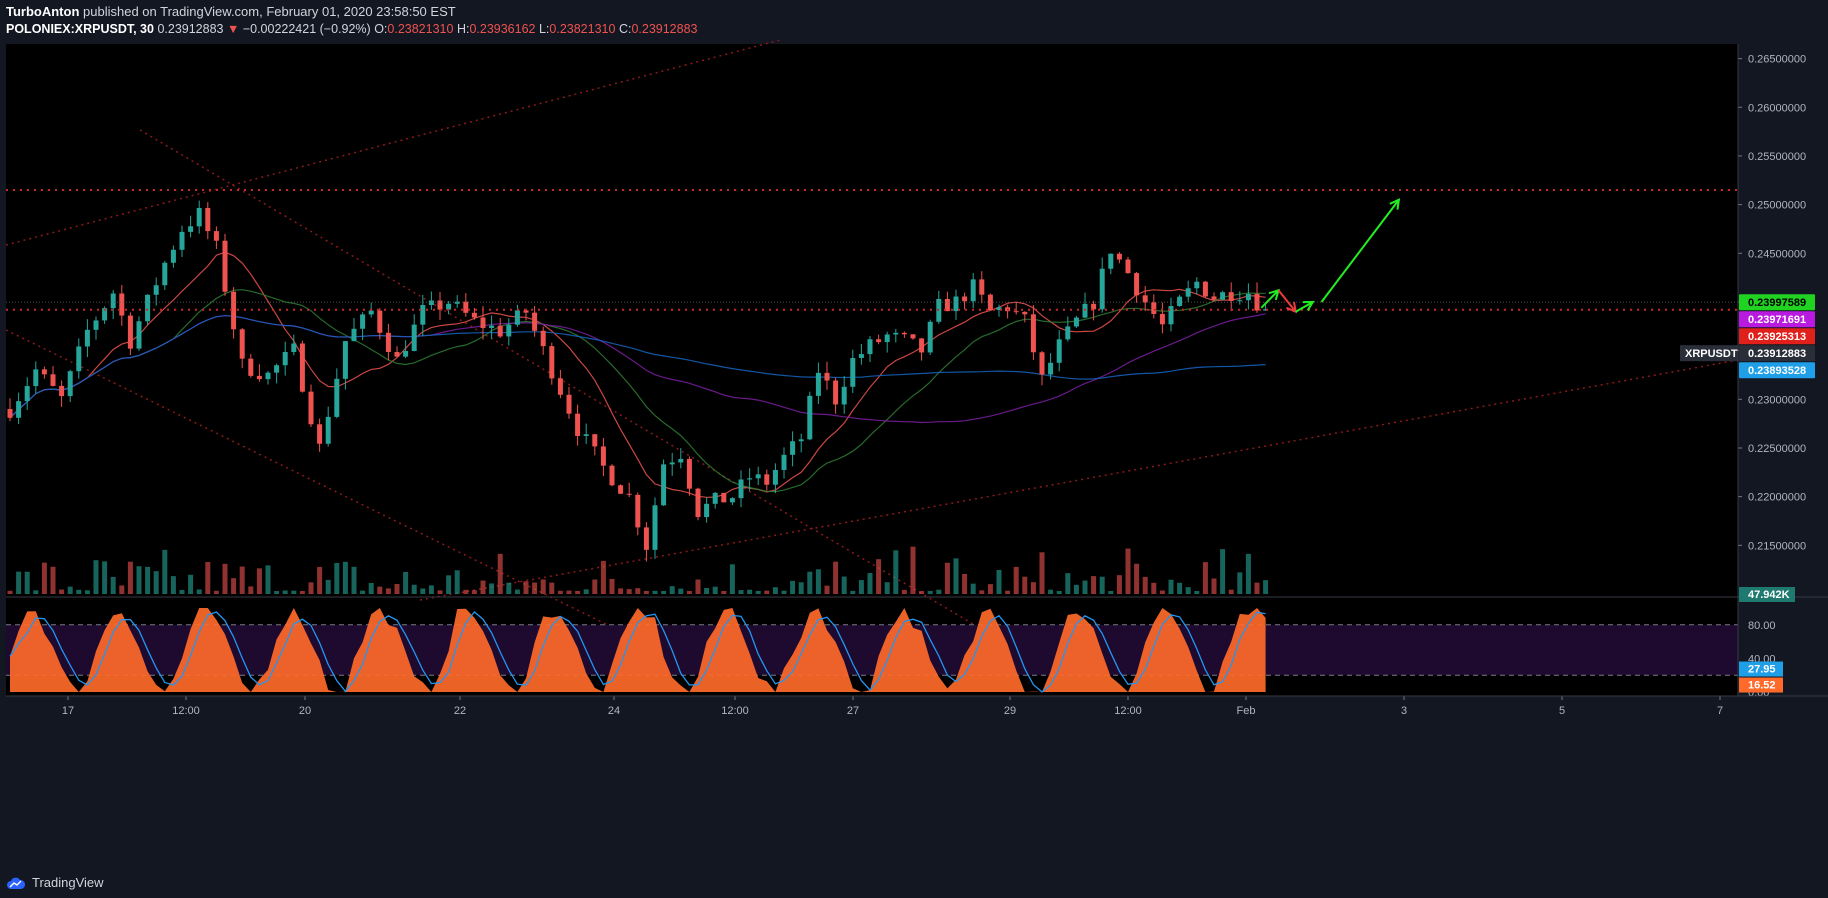 This screenshot has width=1828, height=898. What do you see at coordinates (582, 29) in the screenshot?
I see `low-value: 0.23821310` at bounding box center [582, 29].